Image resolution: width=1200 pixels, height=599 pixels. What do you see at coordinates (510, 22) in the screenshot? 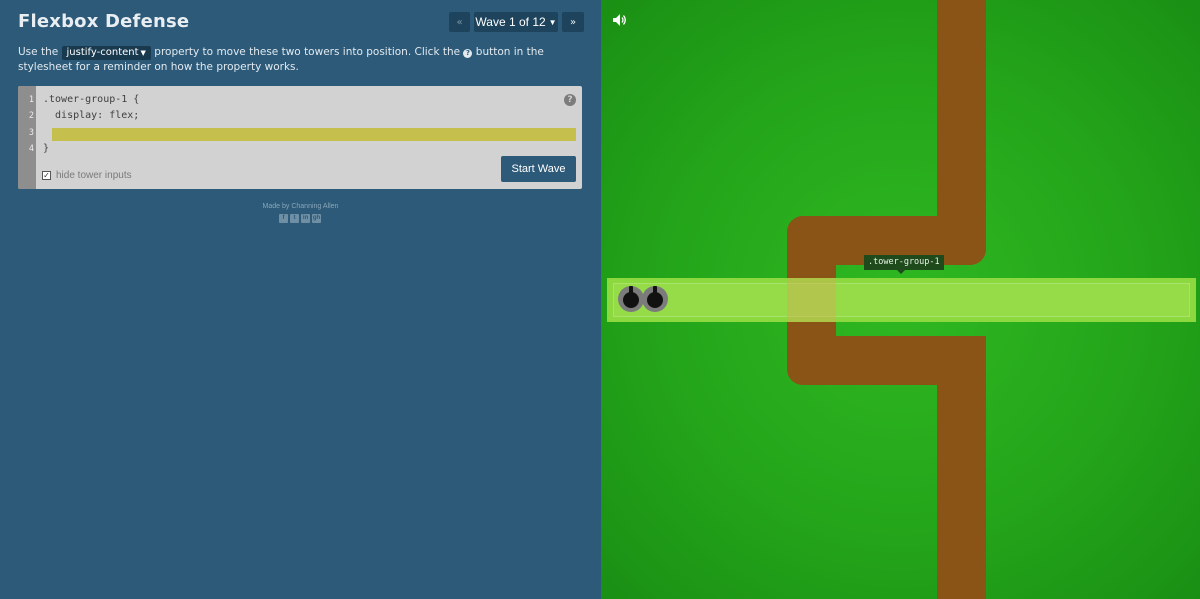
I see `wave-select-label: Wave 1 of 12` at bounding box center [510, 22].